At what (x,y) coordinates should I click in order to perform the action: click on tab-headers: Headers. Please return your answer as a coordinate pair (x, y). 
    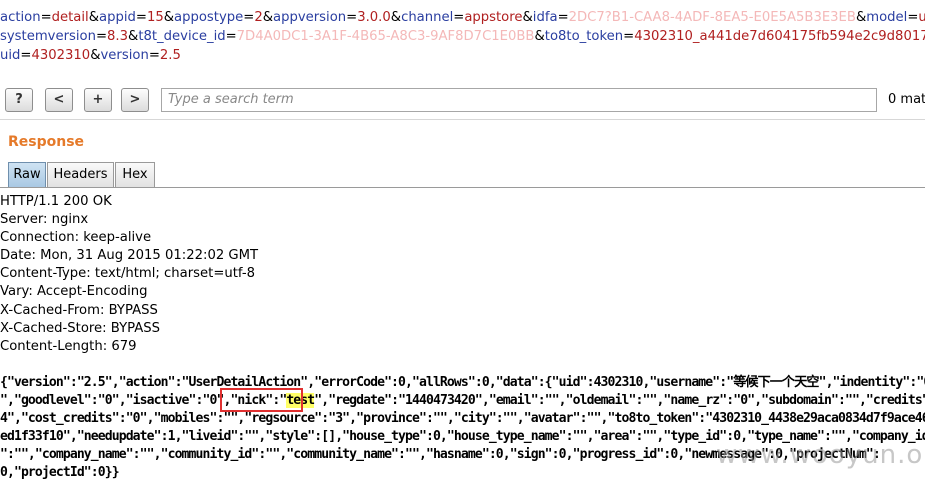
    Looking at the image, I should click on (80, 174).